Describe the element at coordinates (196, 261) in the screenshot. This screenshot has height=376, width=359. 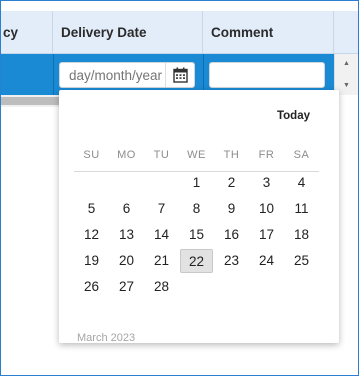
I see `calendar-day: 22` at that location.